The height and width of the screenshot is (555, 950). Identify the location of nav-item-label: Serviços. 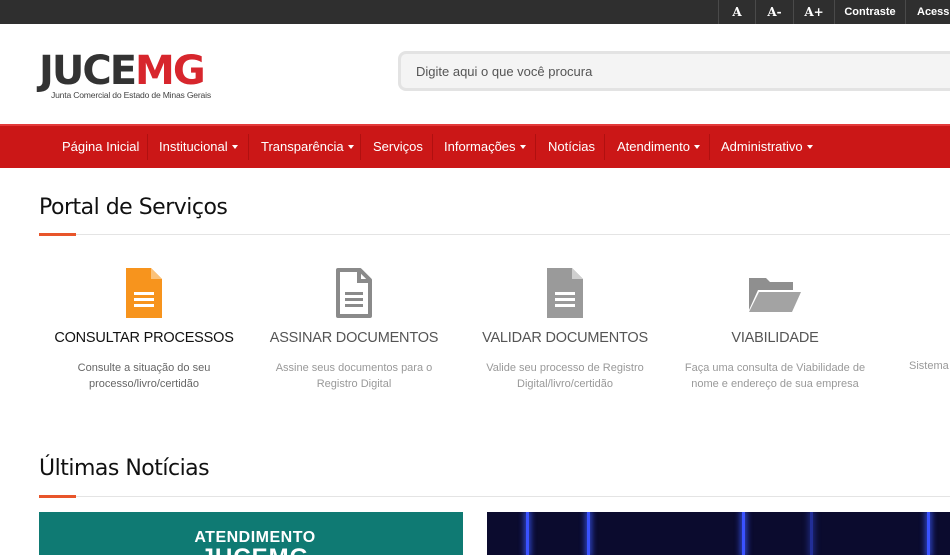
(398, 146).